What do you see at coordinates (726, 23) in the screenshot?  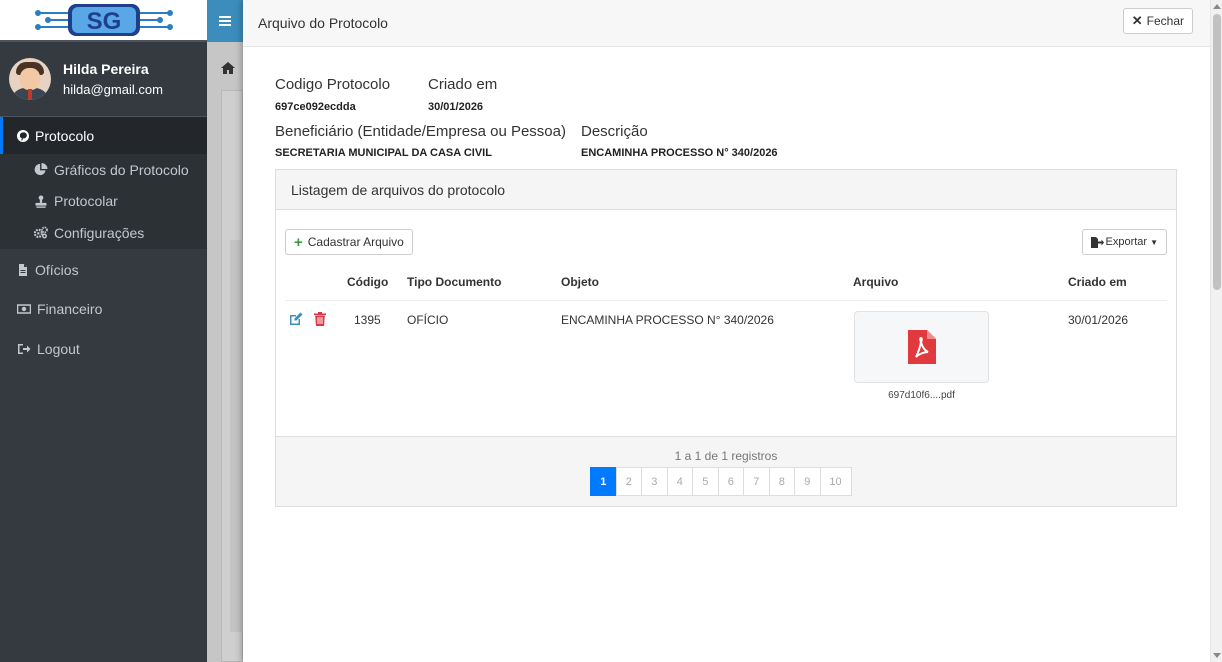 I see `modal-header: Arquivo do Protocolo ✕ Fechar` at bounding box center [726, 23].